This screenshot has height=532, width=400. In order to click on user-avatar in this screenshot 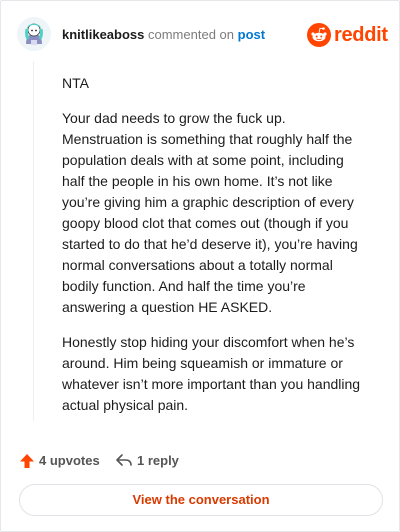, I will do `click(34, 34)`.